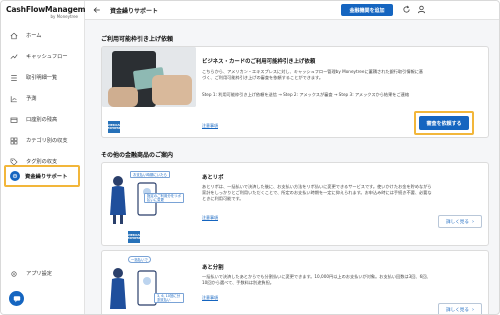 This screenshot has width=500, height=315. What do you see at coordinates (14, 57) in the screenshot?
I see `cashflow-icon` at bounding box center [14, 57].